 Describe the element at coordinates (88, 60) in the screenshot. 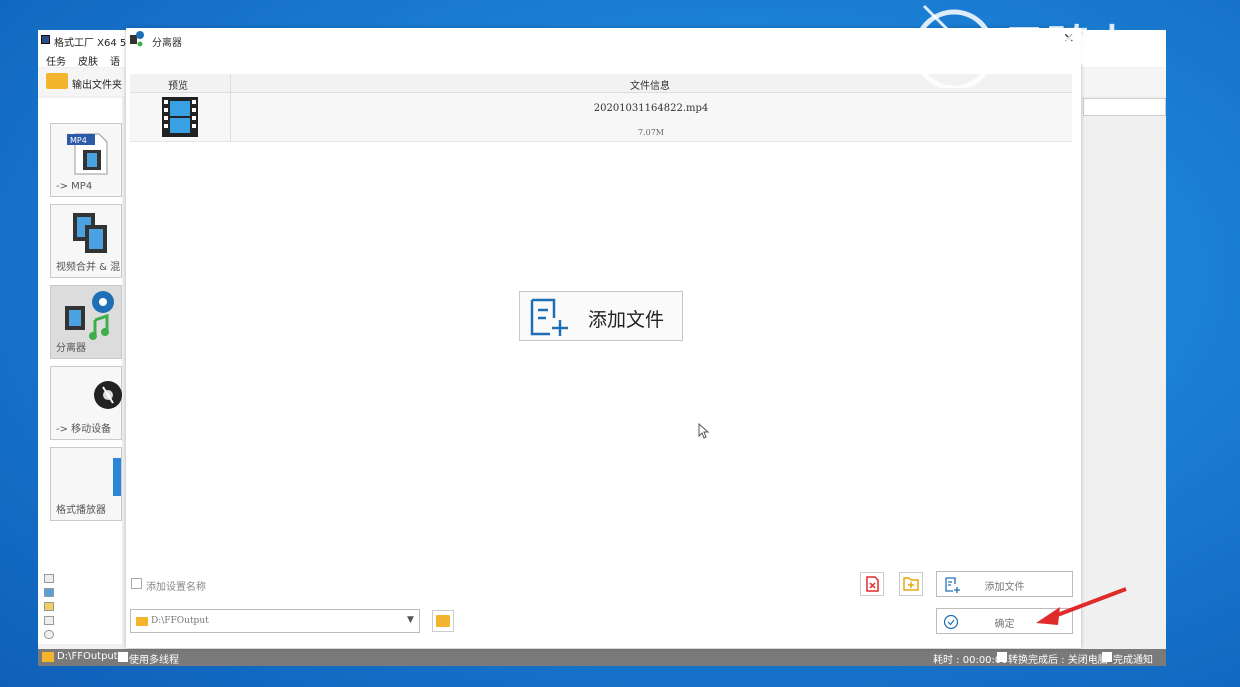

I see `menu-item-skin: 皮肤` at that location.